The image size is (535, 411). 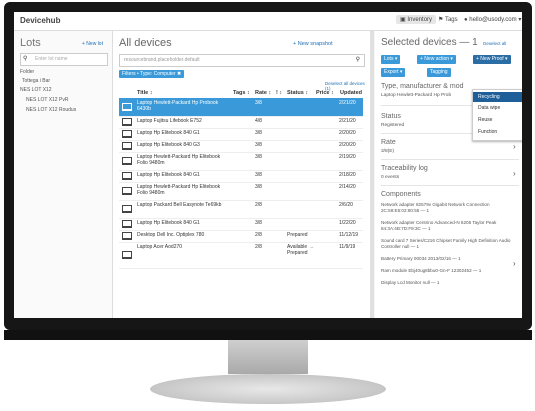 I want to click on column-header-status: Status ↕, so click(x=297, y=93).